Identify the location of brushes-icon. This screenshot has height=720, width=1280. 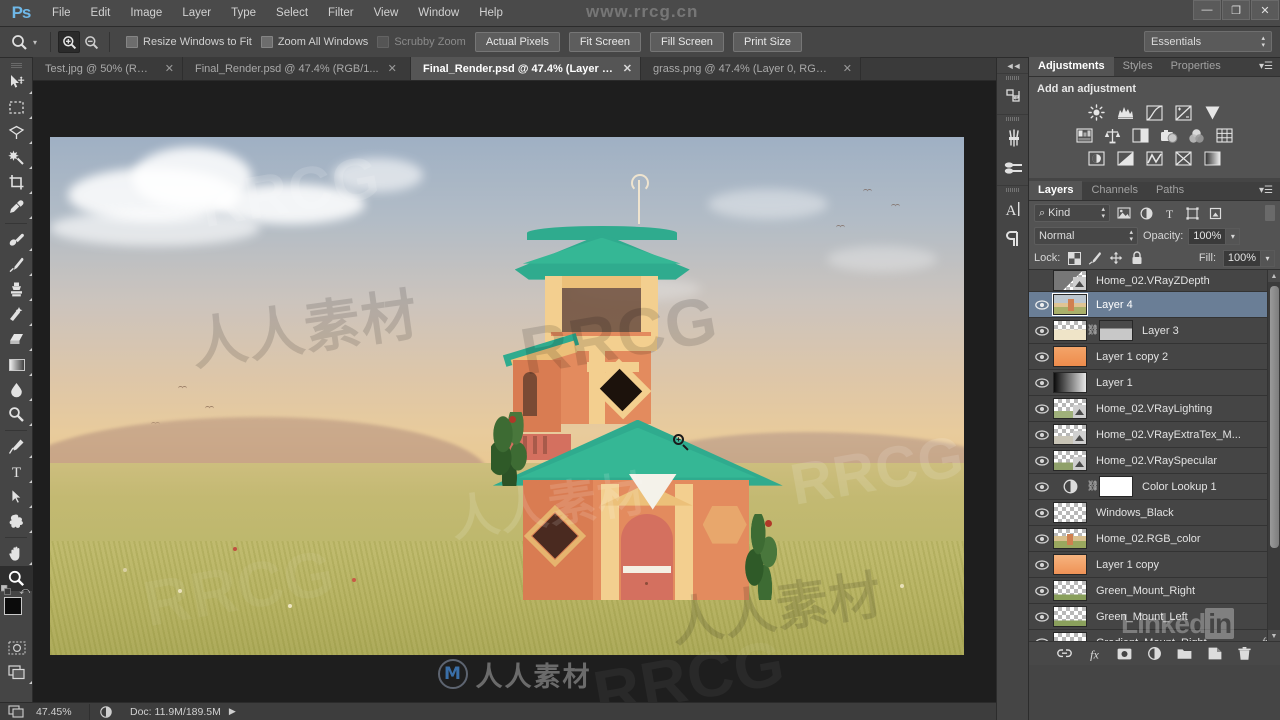
(1013, 138).